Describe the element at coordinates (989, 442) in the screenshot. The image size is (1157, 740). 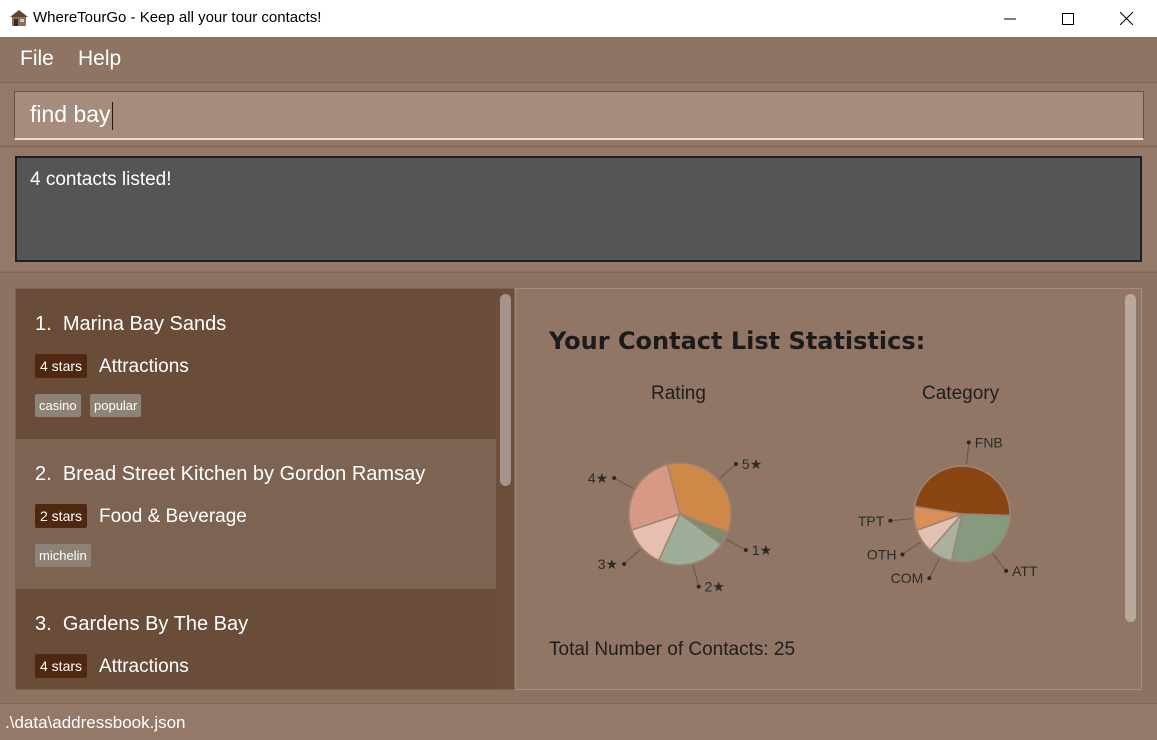
I see `pie-label: FNB` at that location.